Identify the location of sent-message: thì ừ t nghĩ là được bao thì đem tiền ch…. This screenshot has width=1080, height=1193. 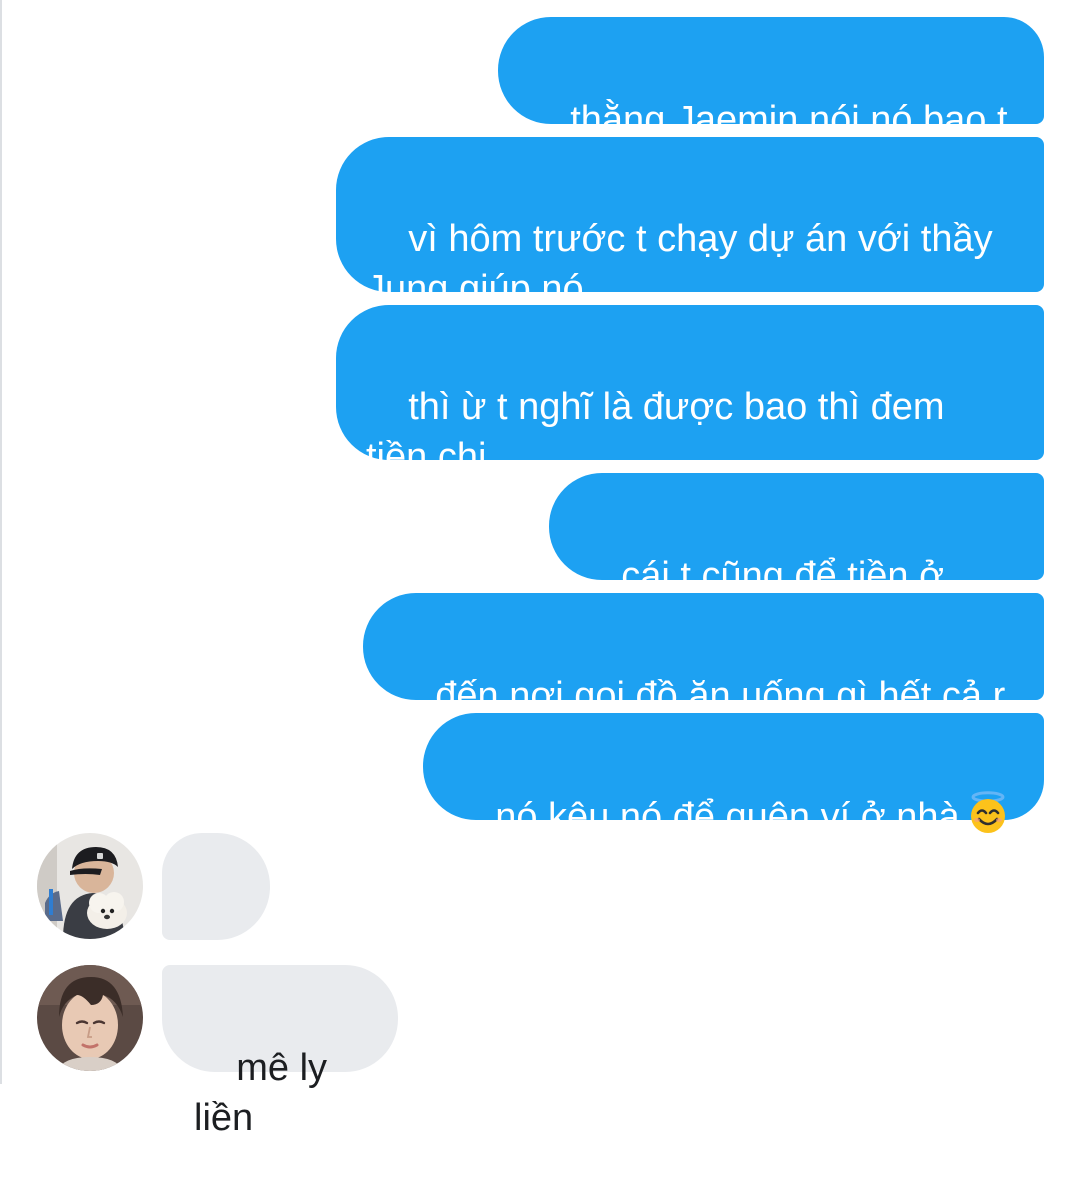
(690, 391).